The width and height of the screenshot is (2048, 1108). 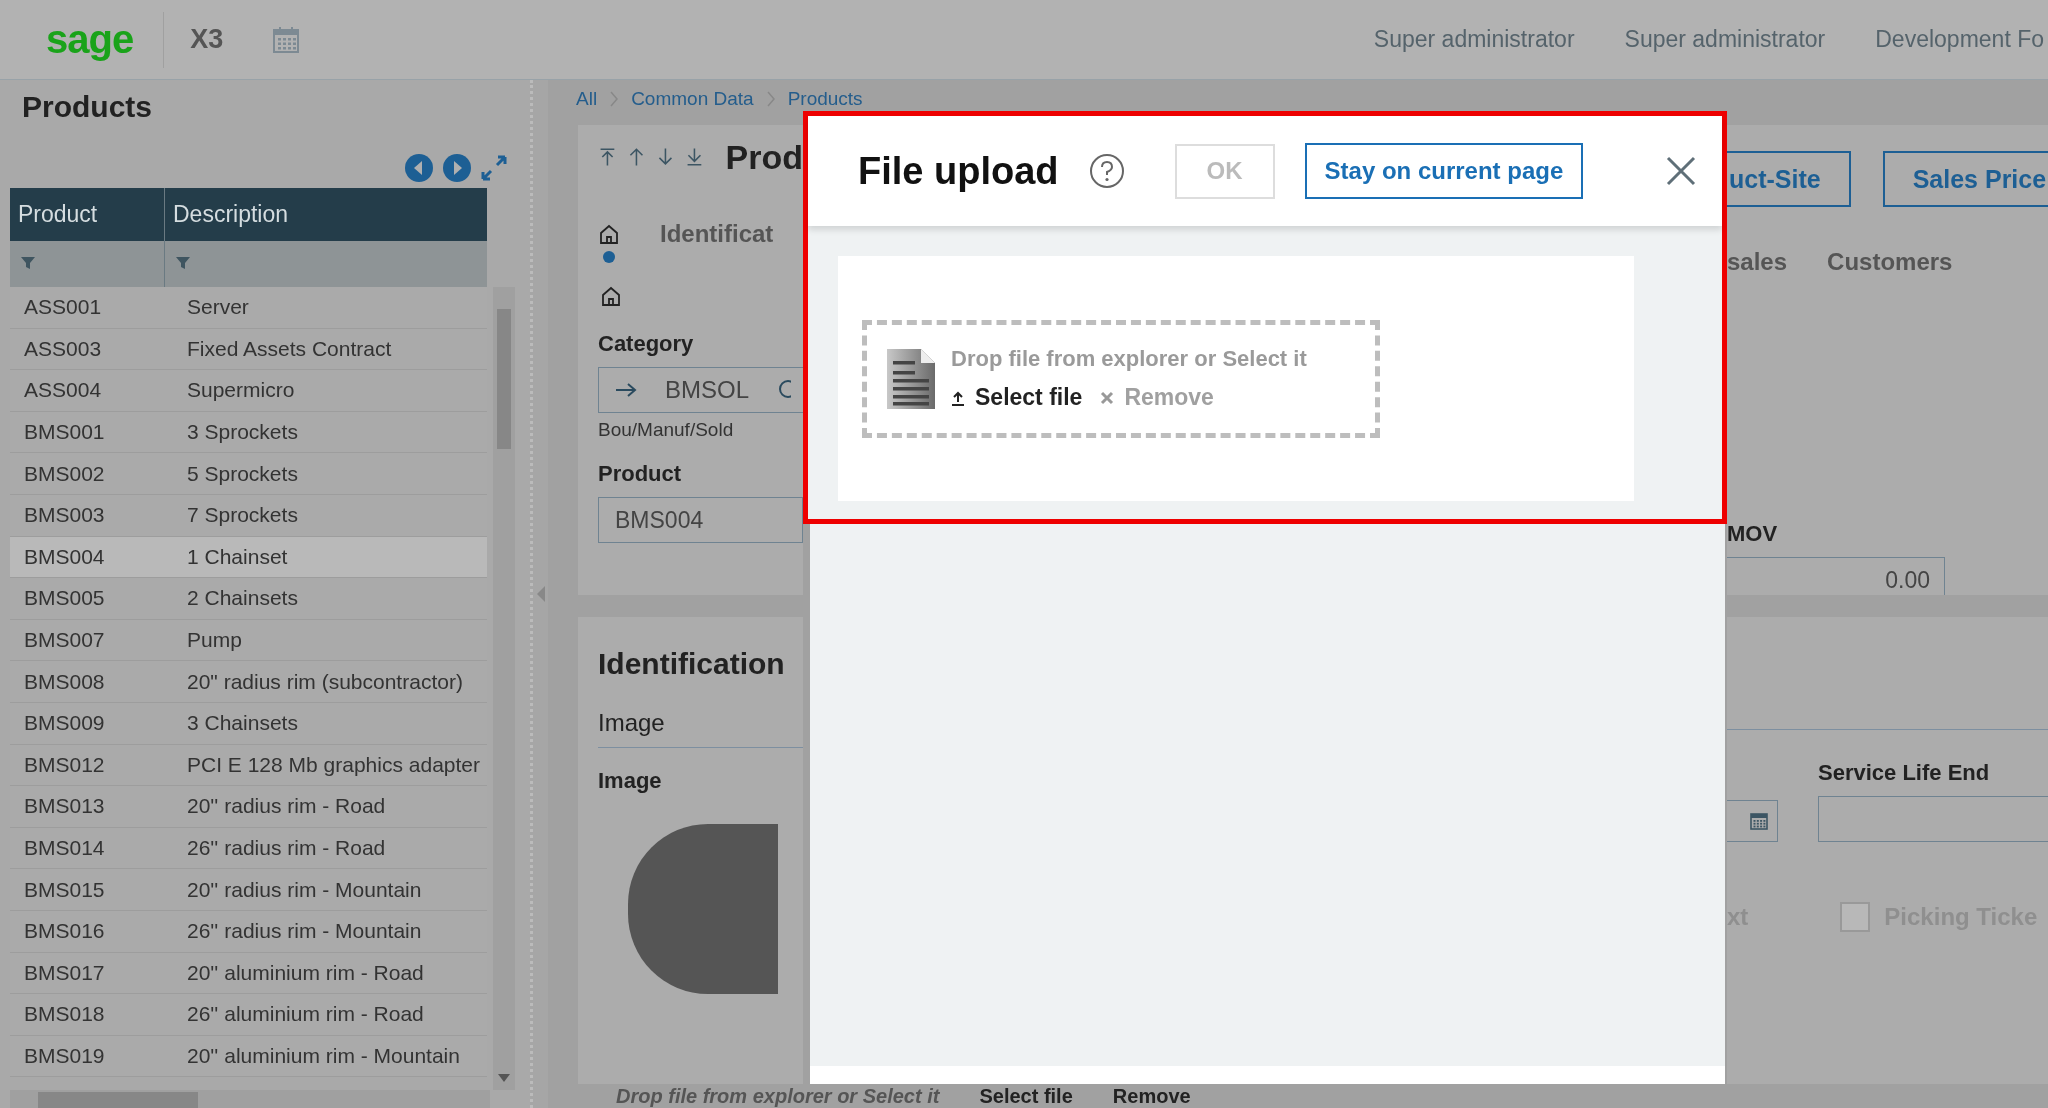 I want to click on user-menu-item: Development Fo, so click(x=1959, y=39).